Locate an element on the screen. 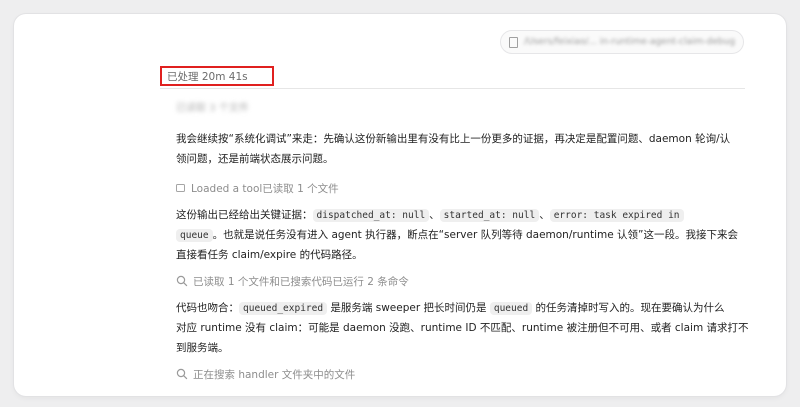 The image size is (800, 407). activity-item-read-search: 已读取 1 个文件和已搜索代码已运行 2 条命令 is located at coordinates (292, 281).